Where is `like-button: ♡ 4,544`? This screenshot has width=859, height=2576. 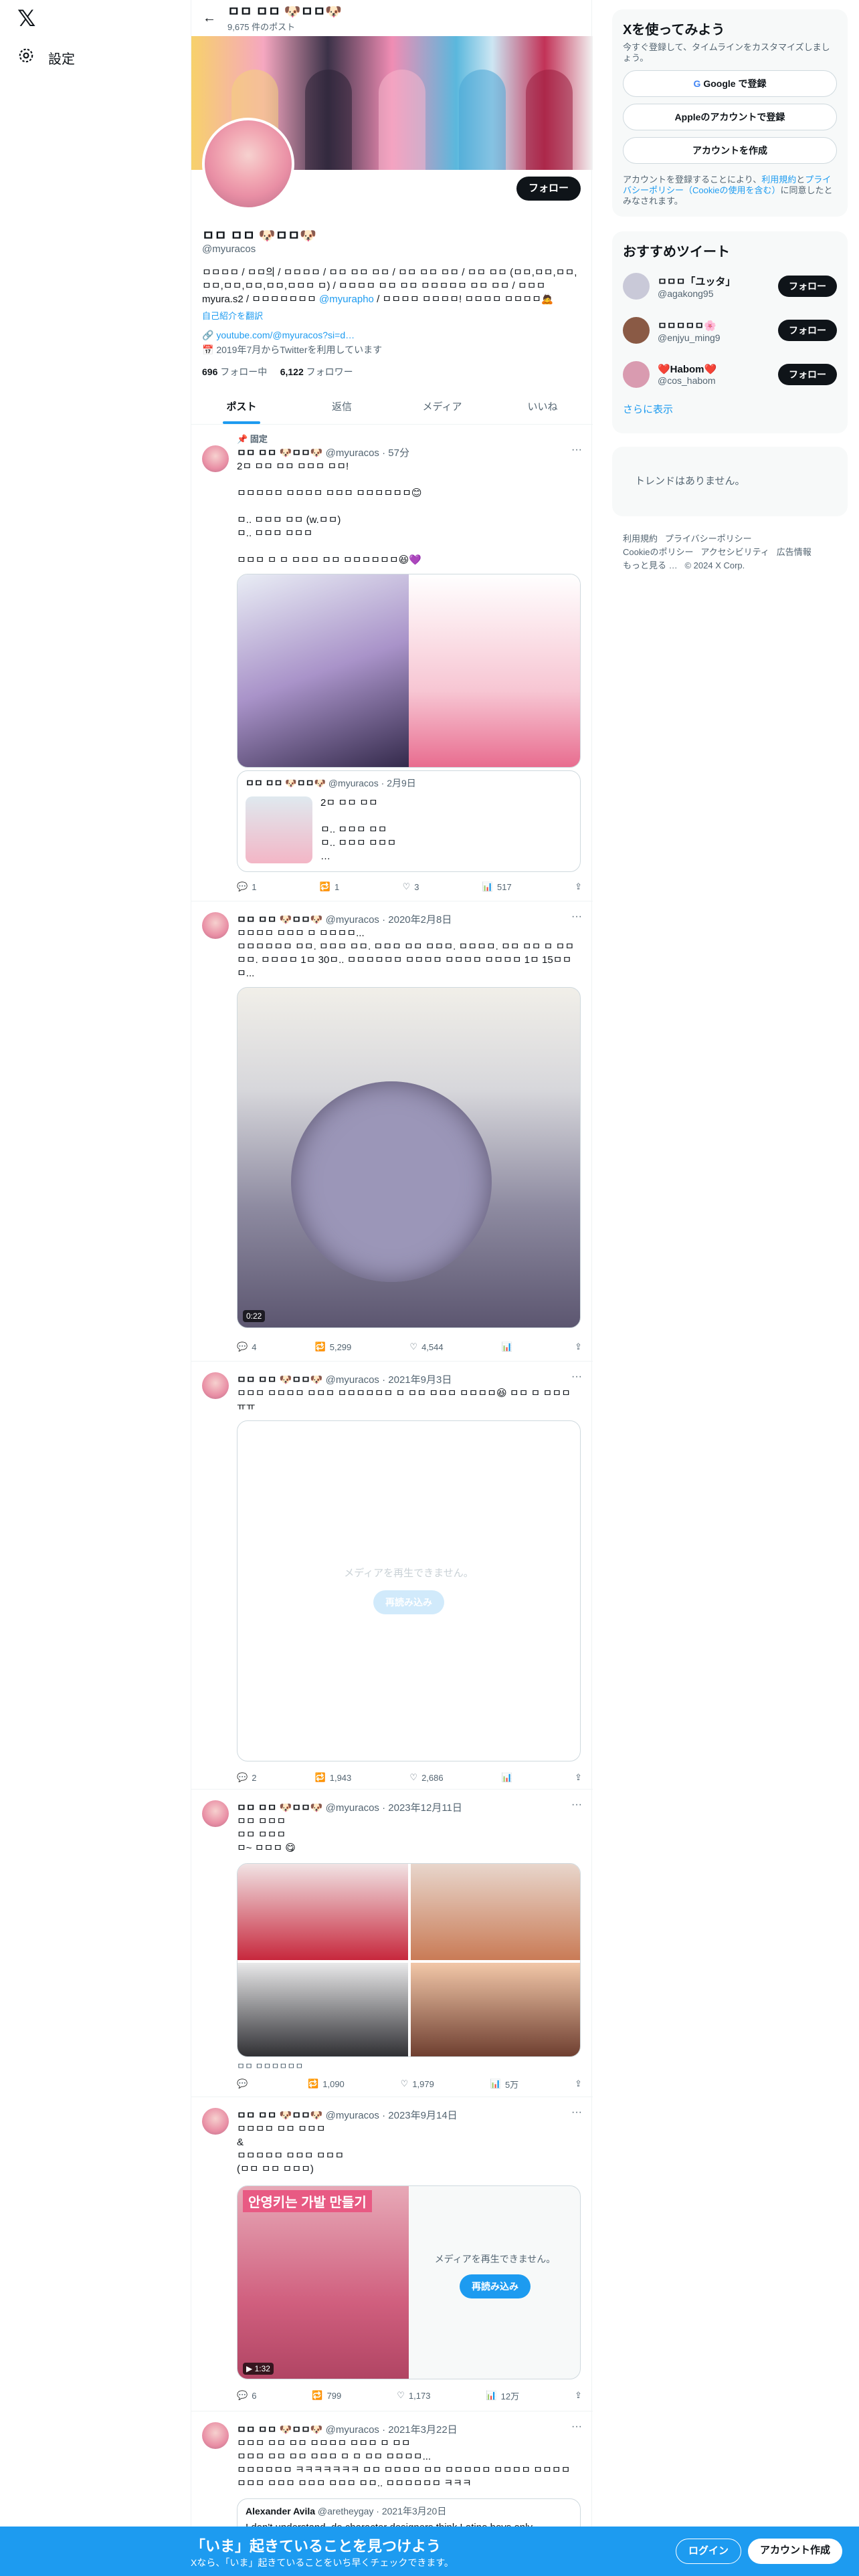
like-button: ♡ 4,544 is located at coordinates (426, 1347).